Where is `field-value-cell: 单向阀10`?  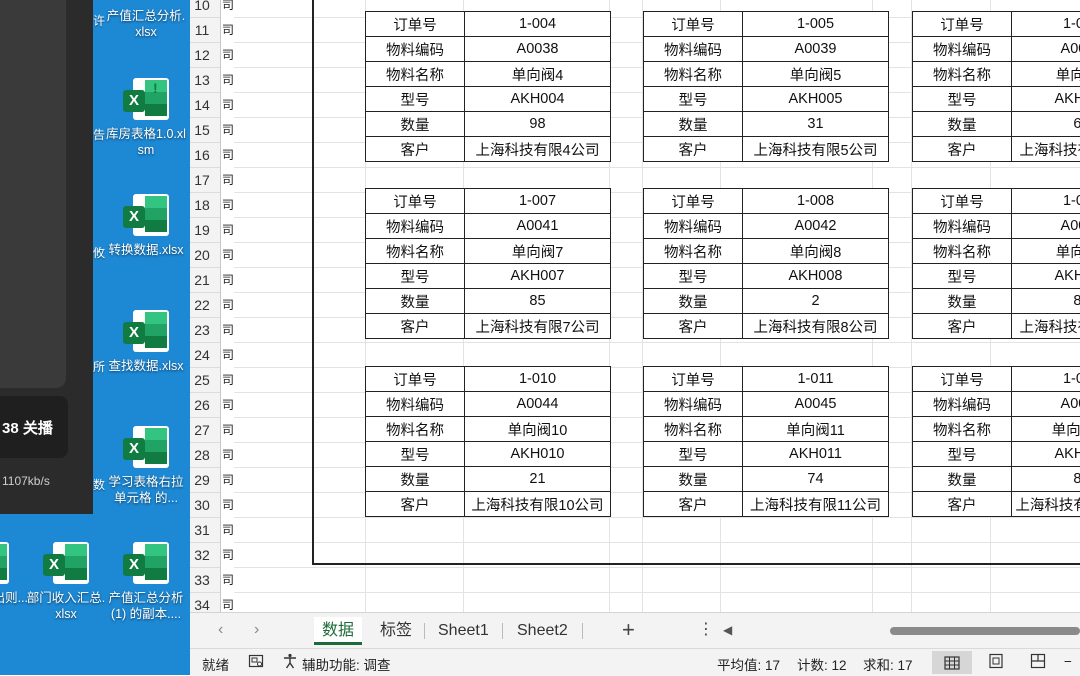
field-value-cell: 单向阀10 is located at coordinates (538, 429).